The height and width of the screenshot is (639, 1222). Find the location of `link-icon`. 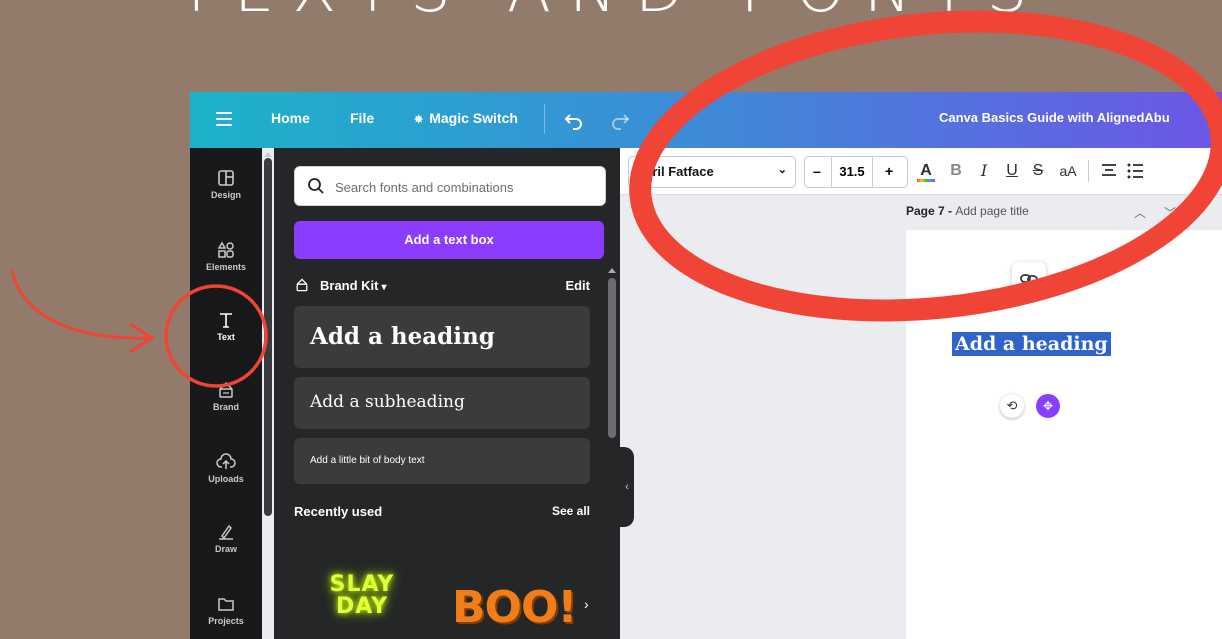

link-icon is located at coordinates (1029, 279).